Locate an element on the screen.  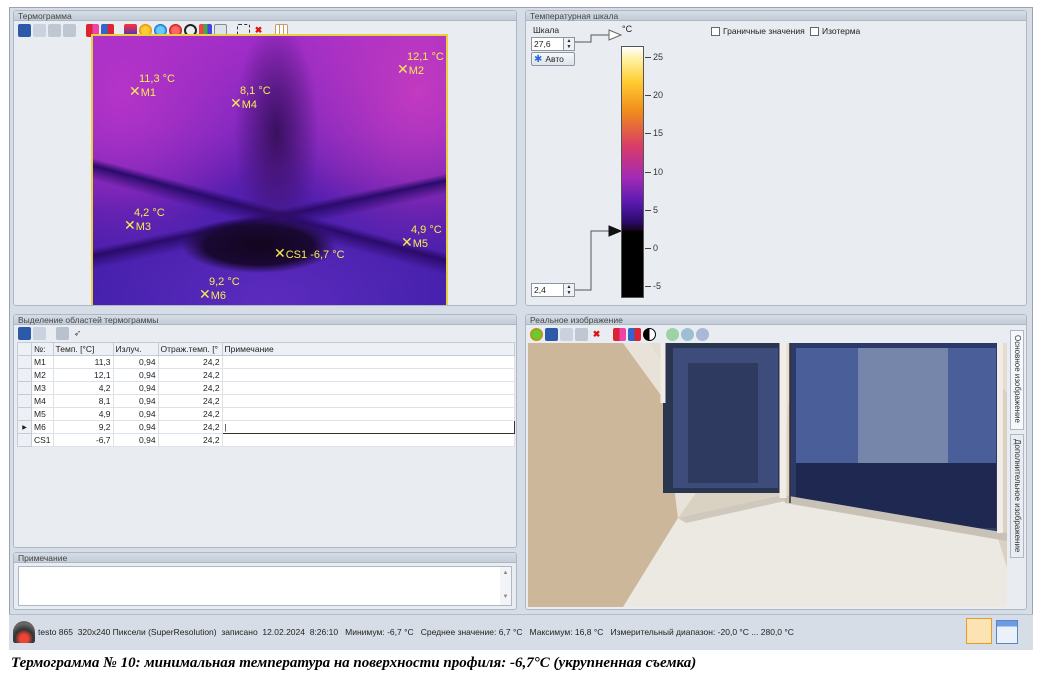
tab-main-image: Основное изображение is located at coordinates (1017, 380).